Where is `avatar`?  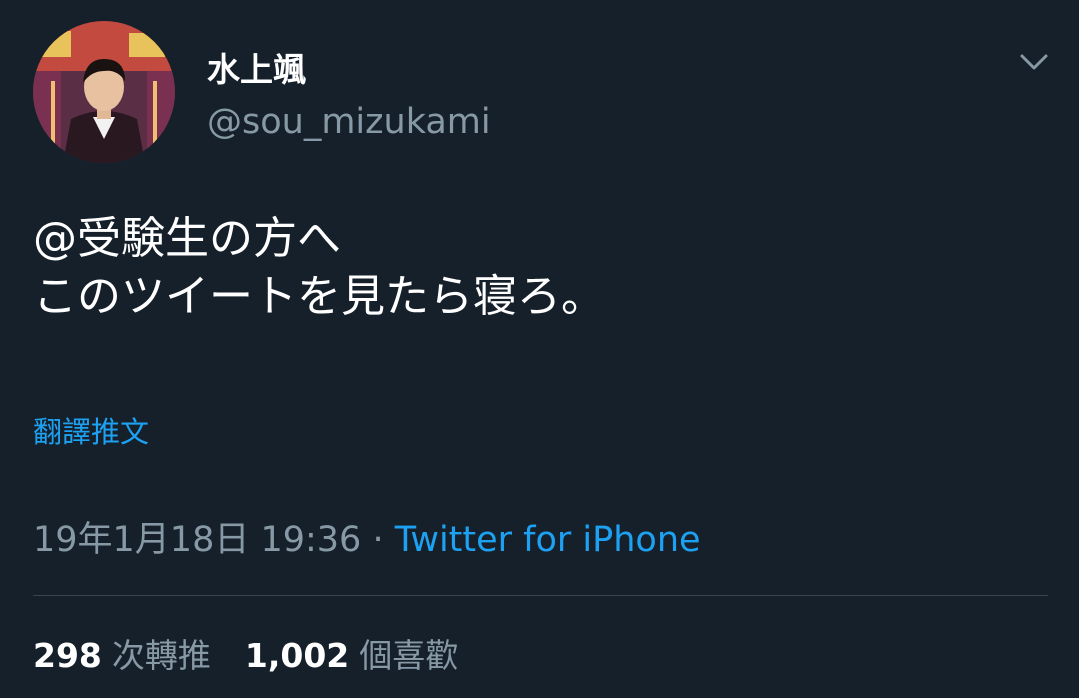 avatar is located at coordinates (104, 92).